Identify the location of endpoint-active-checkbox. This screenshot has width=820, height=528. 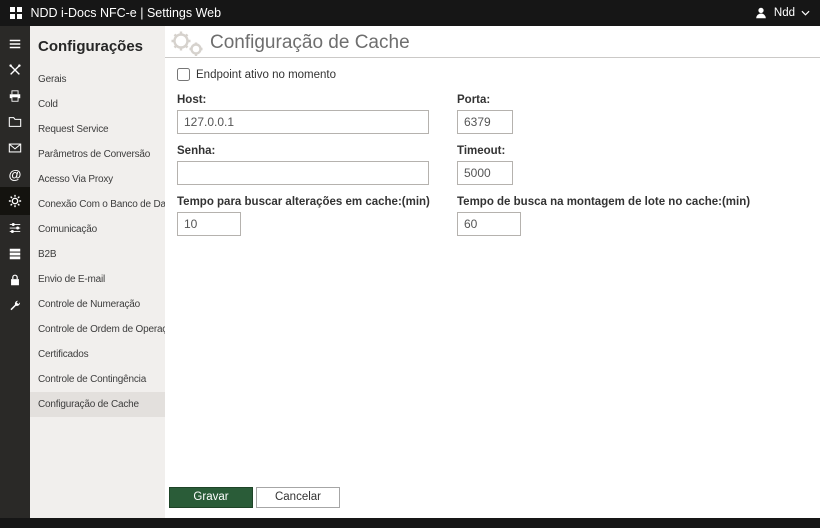
(183, 74).